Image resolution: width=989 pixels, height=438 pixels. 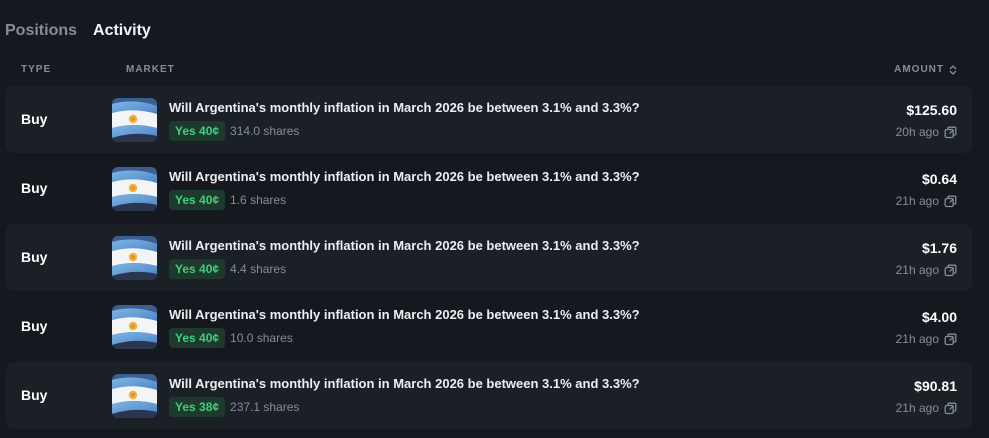 I want to click on amount-value: $1.76, so click(x=939, y=248).